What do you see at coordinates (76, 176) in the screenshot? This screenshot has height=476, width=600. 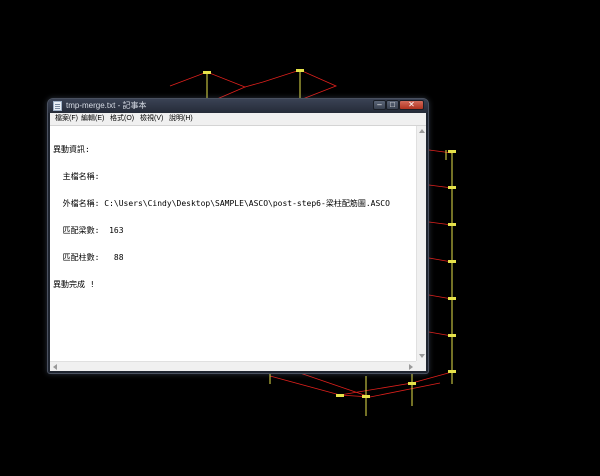 I see `text-line: 主檔名稱:` at bounding box center [76, 176].